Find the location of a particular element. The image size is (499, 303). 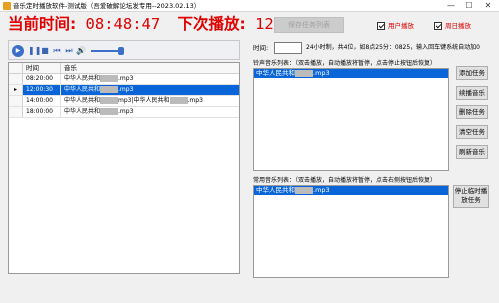

media-player: ▶ ❚❚ ■ ⏮ ⏭ 🔊 is located at coordinates (124, 50).